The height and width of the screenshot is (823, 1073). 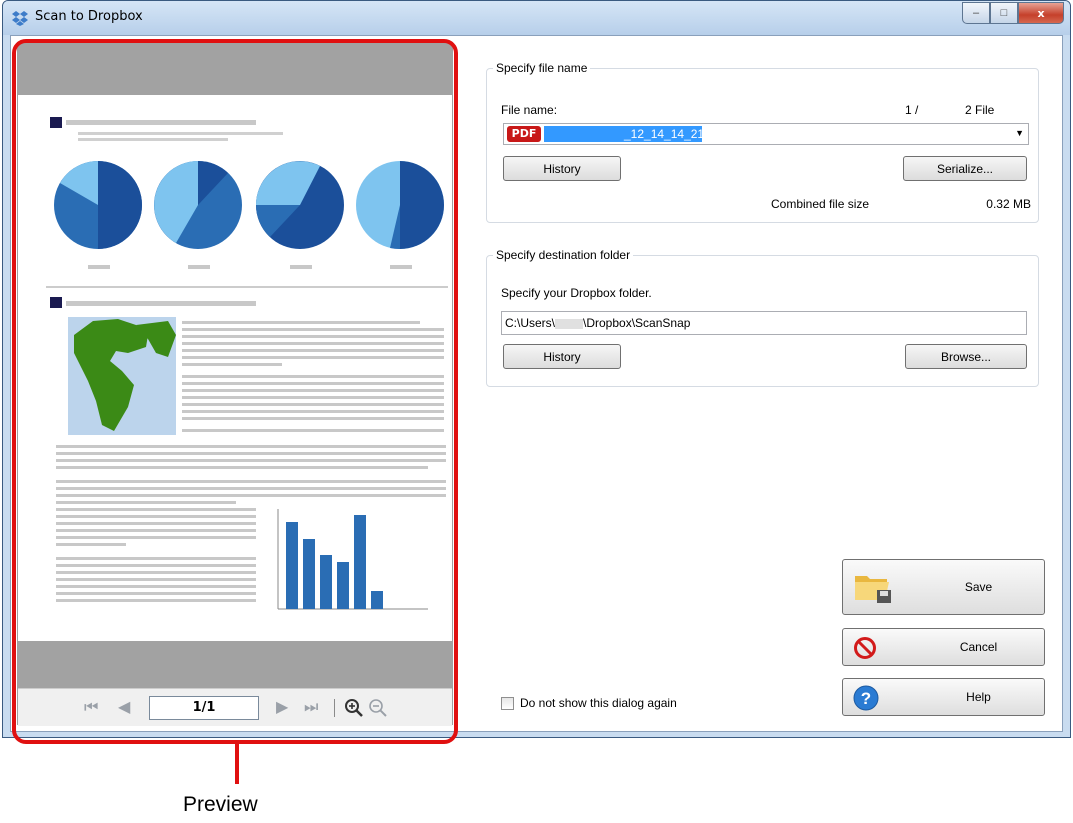 I want to click on minimize-button: –, so click(x=976, y=13).